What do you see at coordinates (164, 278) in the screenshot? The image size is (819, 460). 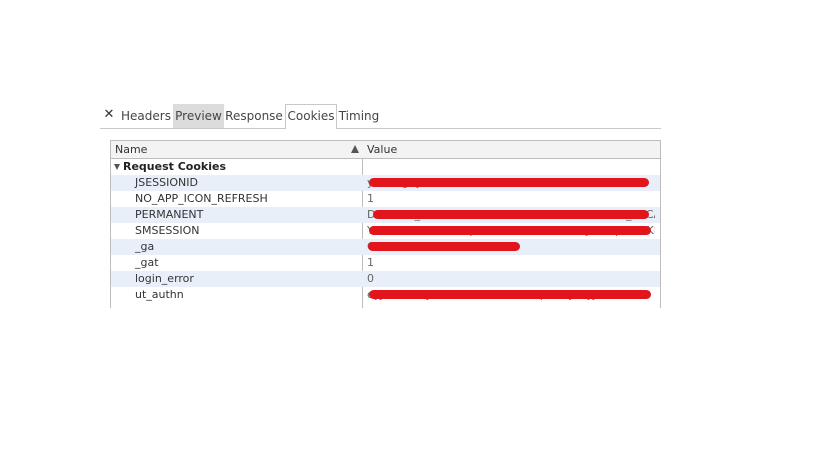 I see `cookie-name: login_error` at bounding box center [164, 278].